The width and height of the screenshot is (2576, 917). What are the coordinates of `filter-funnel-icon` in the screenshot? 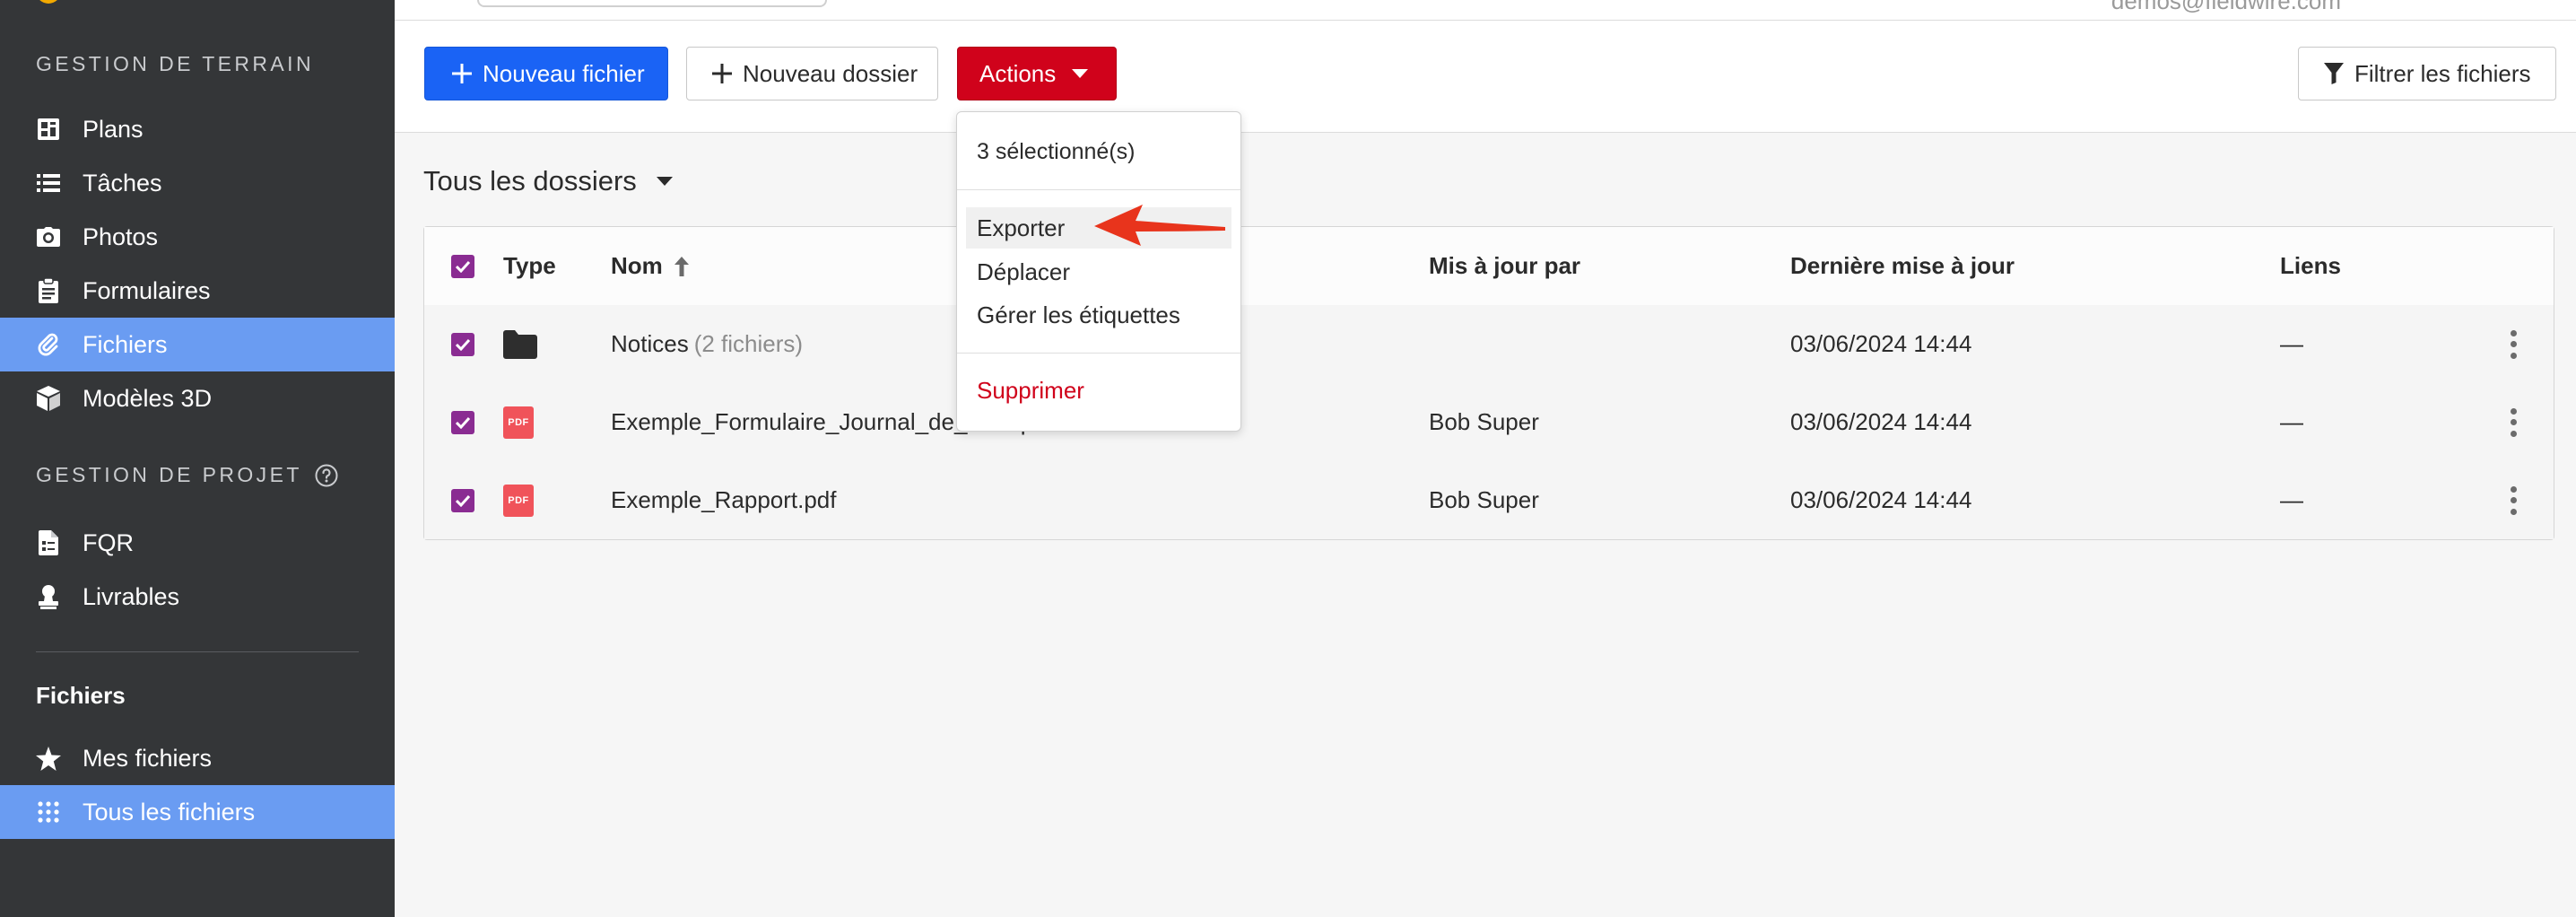 It's located at (2334, 74).